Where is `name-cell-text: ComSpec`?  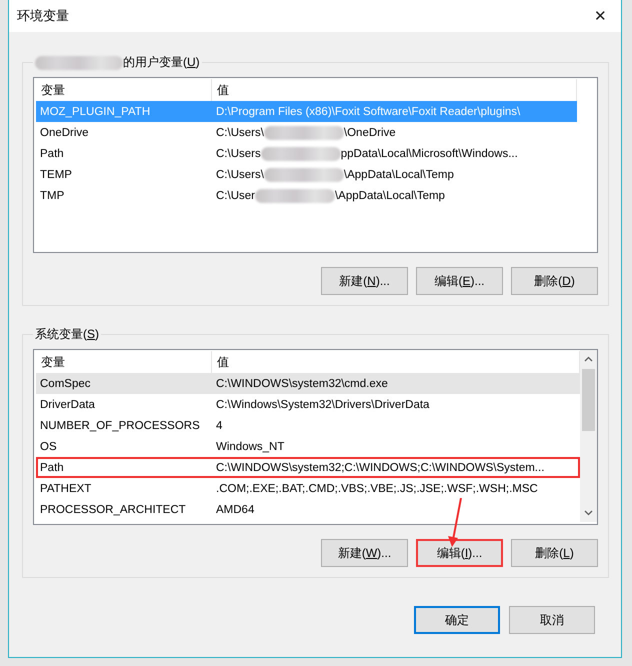
name-cell-text: ComSpec is located at coordinates (65, 384).